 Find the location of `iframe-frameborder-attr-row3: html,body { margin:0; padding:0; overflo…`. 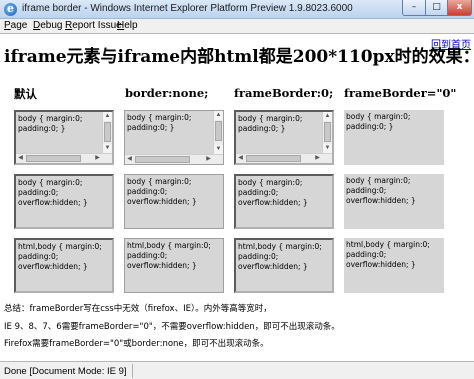

iframe-frameborder-attr-row3: html,body { margin:0; padding:0; overflo… is located at coordinates (394, 265).